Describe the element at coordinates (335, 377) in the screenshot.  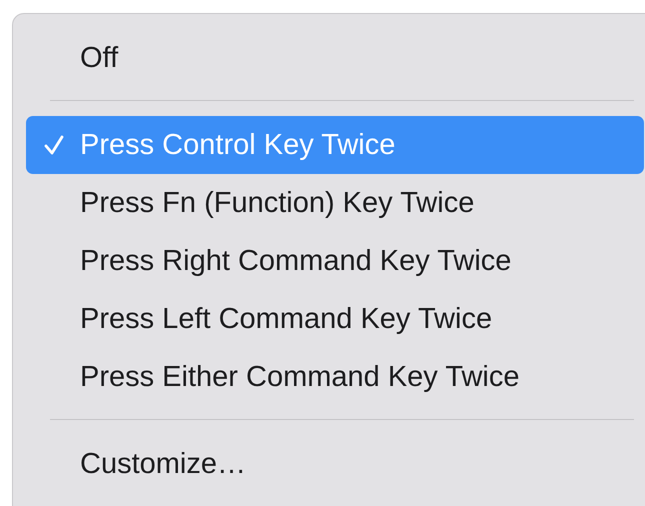
I see `menu-item: Press Either Command Key Twice` at that location.